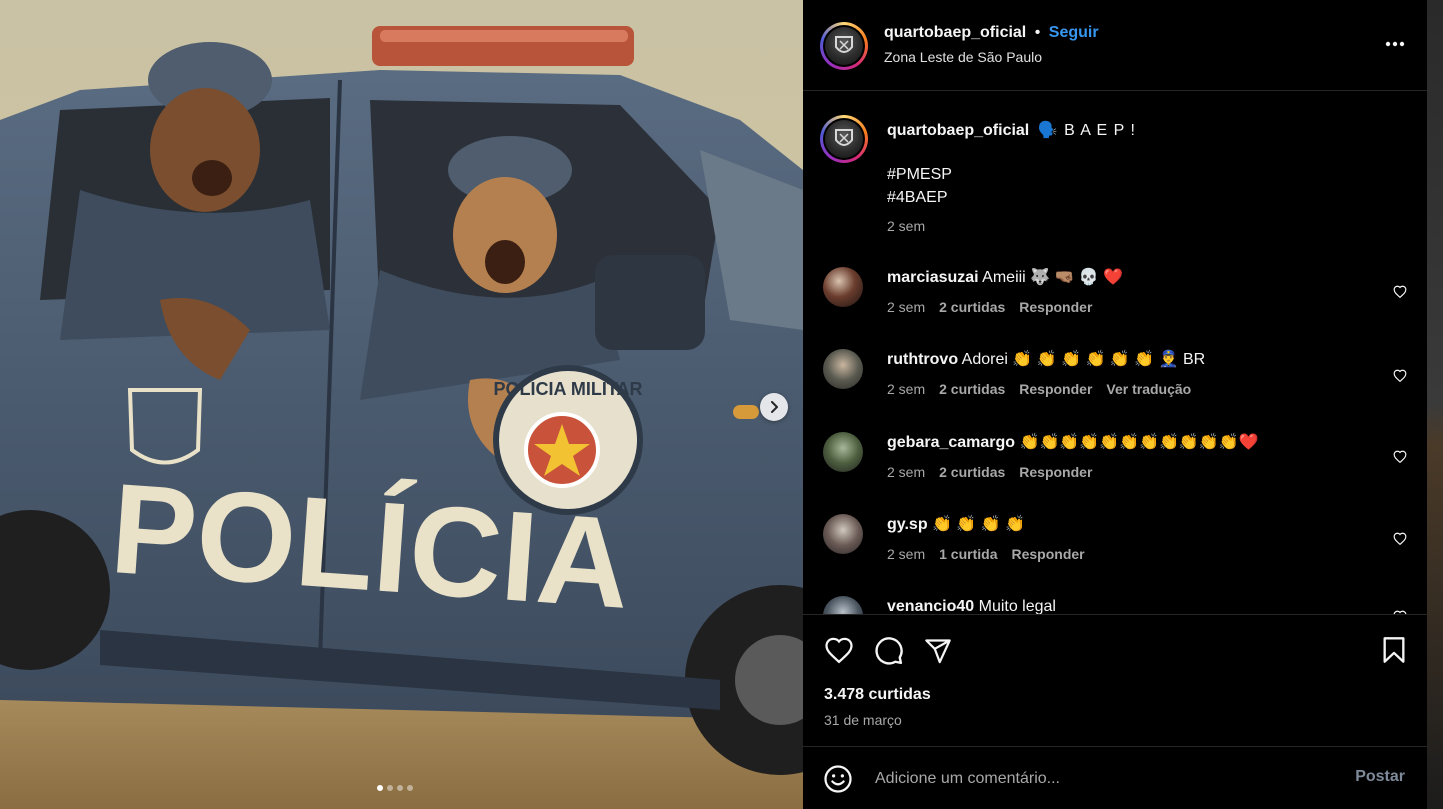 The image size is (1443, 809). What do you see at coordinates (1074, 32) in the screenshot?
I see `follow-button: Seguir` at bounding box center [1074, 32].